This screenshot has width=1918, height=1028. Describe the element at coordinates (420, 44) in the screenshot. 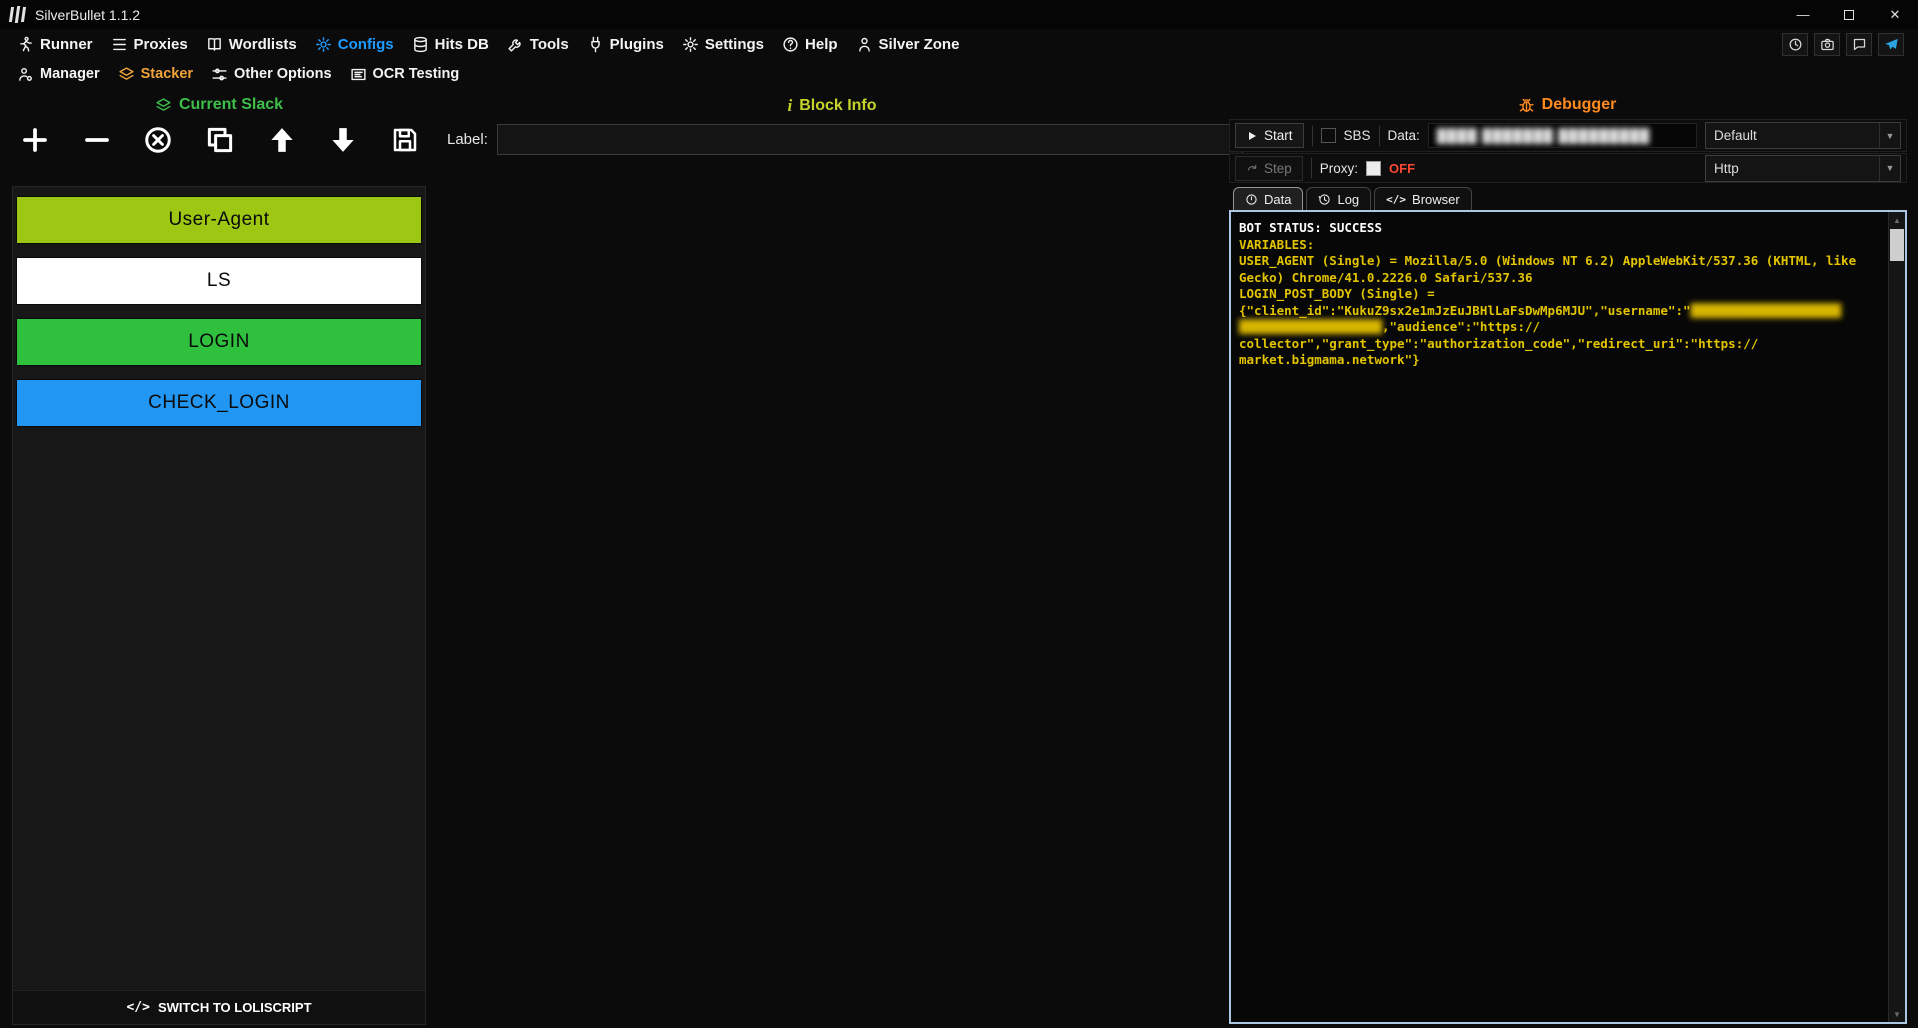

I see `database-icon` at that location.